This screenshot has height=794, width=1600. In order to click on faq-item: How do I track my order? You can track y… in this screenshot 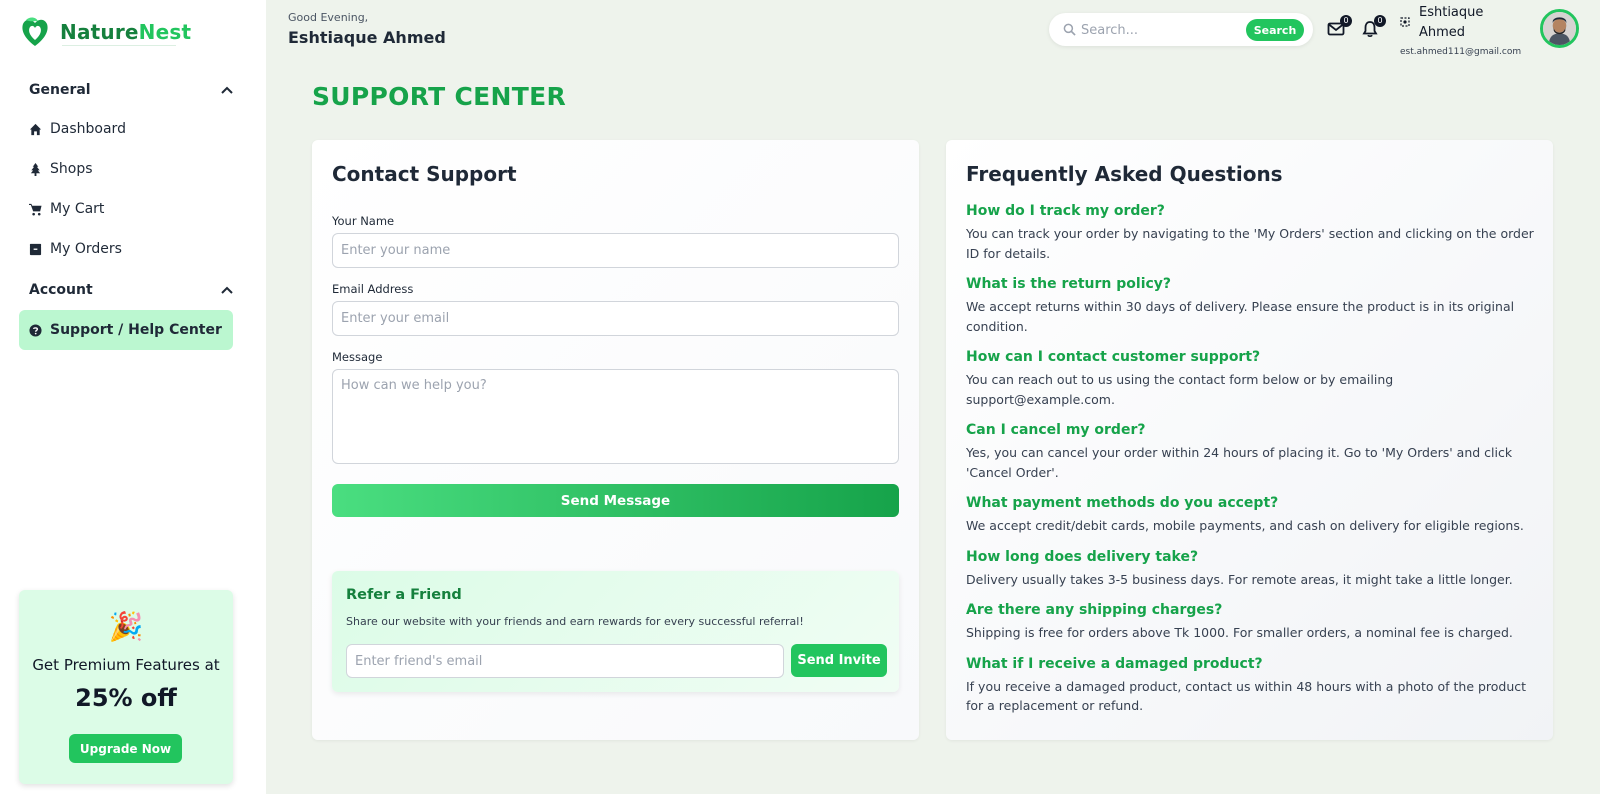, I will do `click(1250, 232)`.